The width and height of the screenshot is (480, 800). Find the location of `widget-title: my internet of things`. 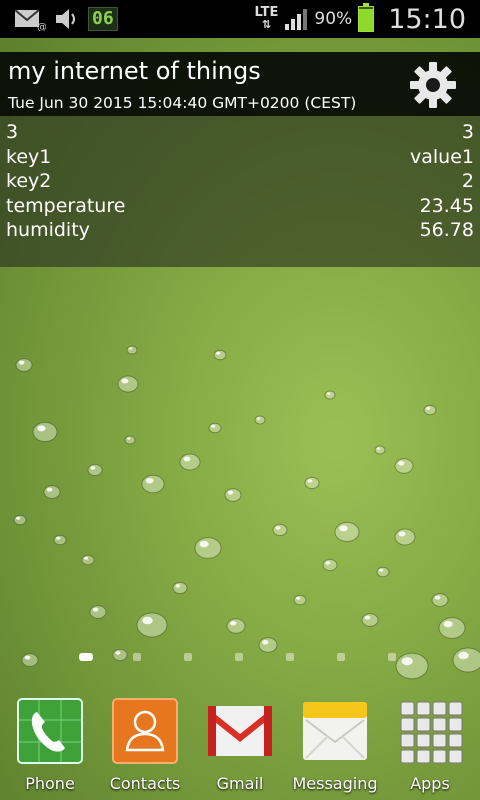

widget-title: my internet of things is located at coordinates (134, 71).